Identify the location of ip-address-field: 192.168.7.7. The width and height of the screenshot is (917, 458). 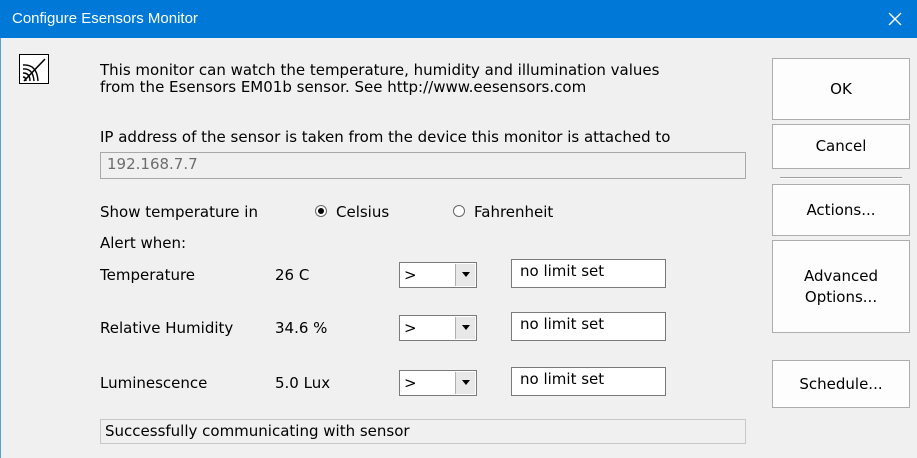
(423, 165).